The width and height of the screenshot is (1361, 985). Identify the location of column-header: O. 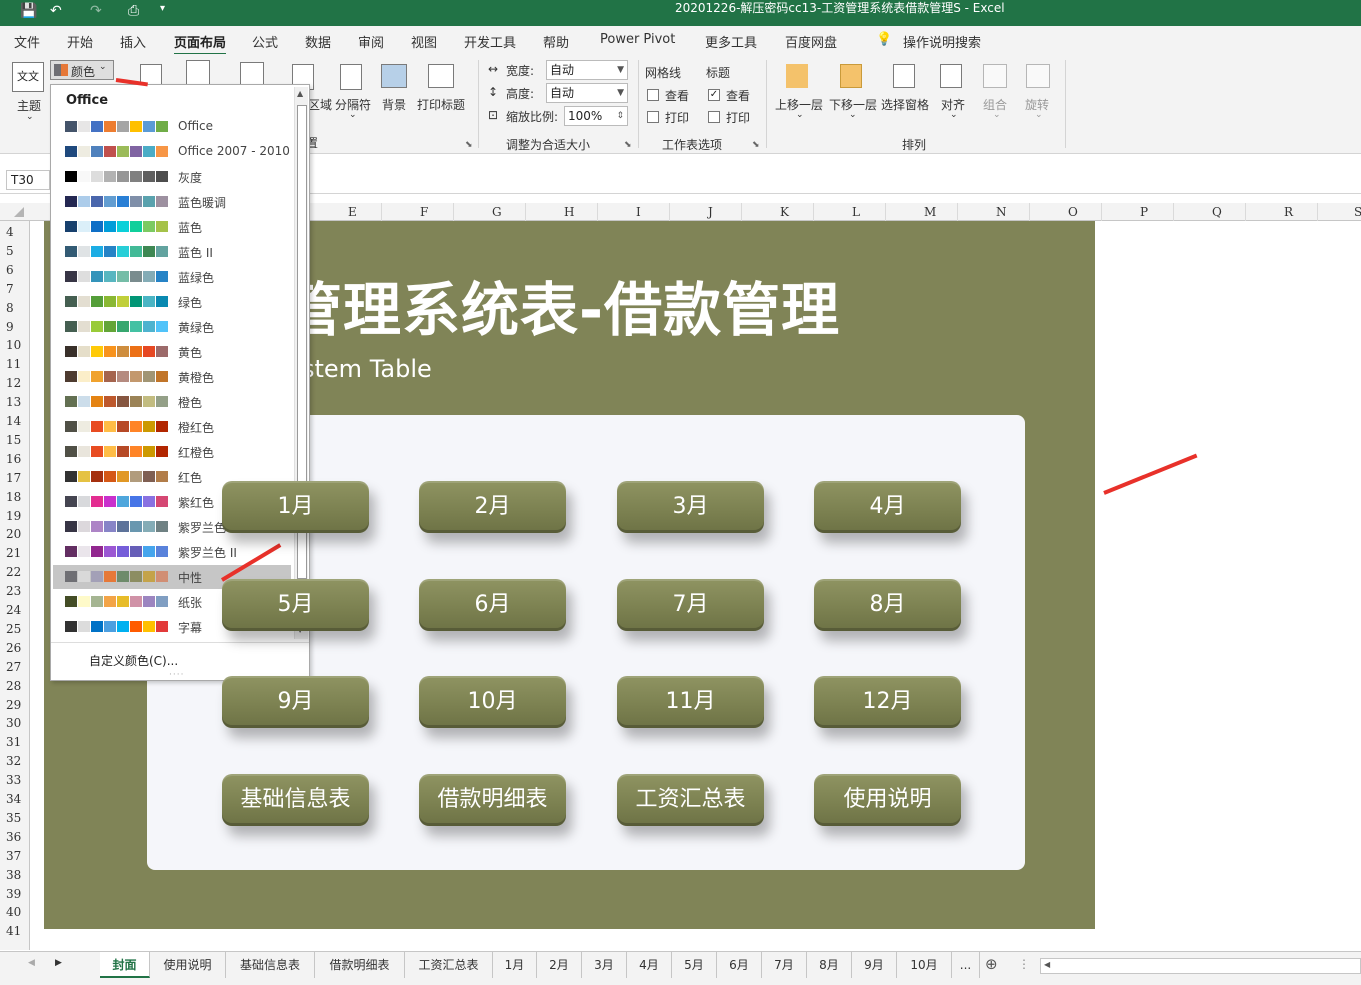
(1073, 212).